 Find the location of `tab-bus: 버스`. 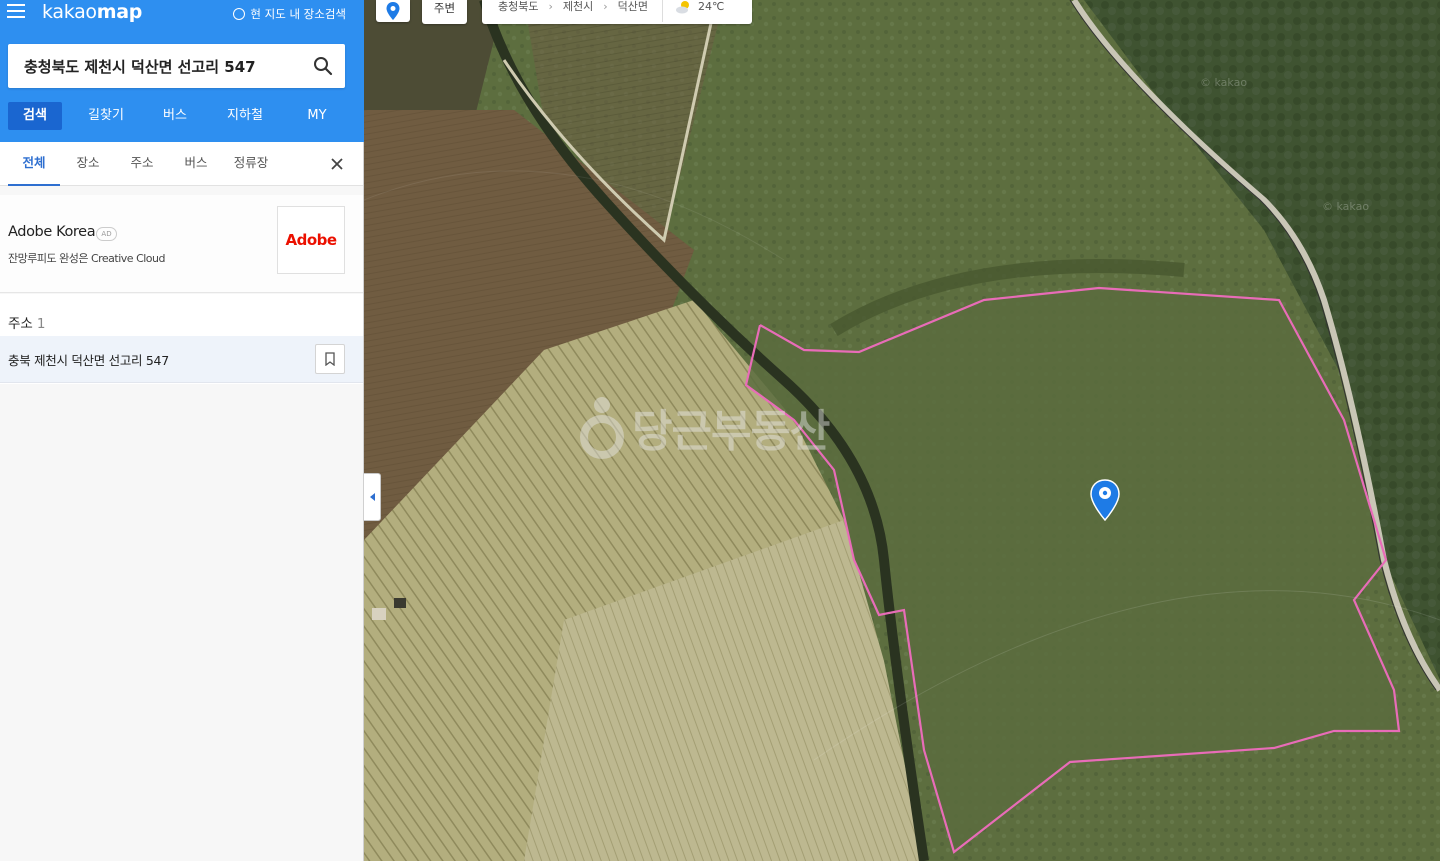

tab-bus: 버스 is located at coordinates (175, 116).